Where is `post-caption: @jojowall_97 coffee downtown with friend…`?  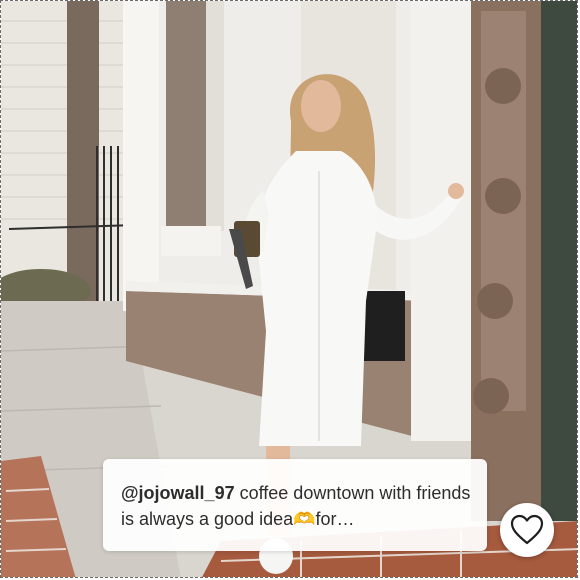 post-caption: @jojowall_97 coffee downtown with friend… is located at coordinates (295, 505).